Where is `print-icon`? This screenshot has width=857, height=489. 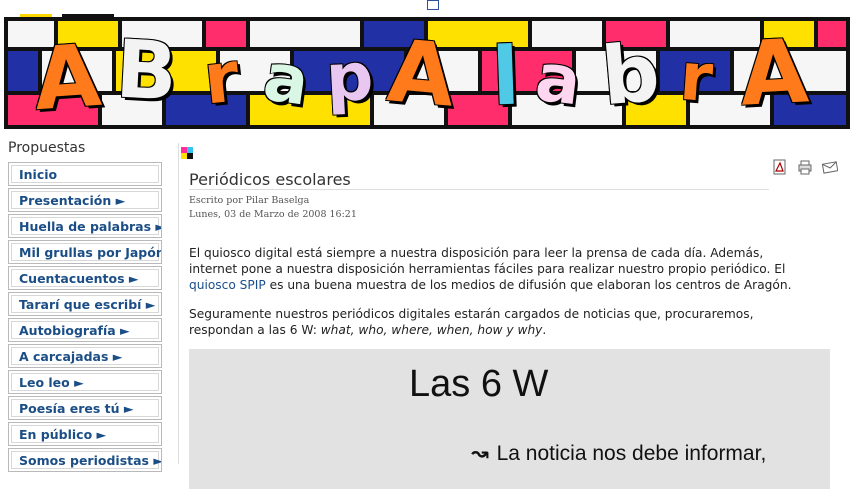 print-icon is located at coordinates (805, 167).